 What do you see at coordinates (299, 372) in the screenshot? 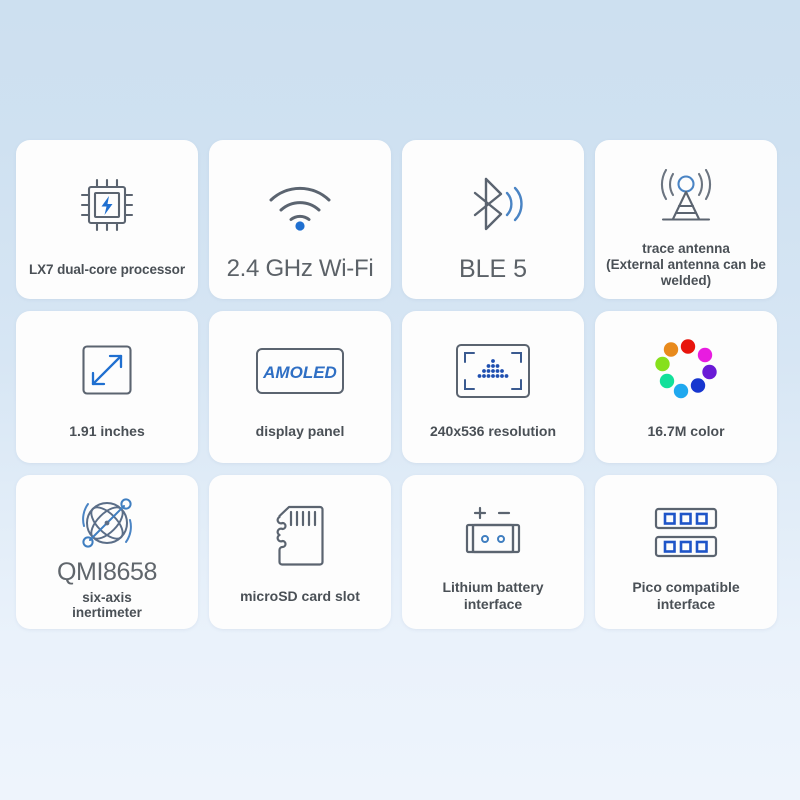
I see `amoled-icon-text: AMOLED` at bounding box center [299, 372].